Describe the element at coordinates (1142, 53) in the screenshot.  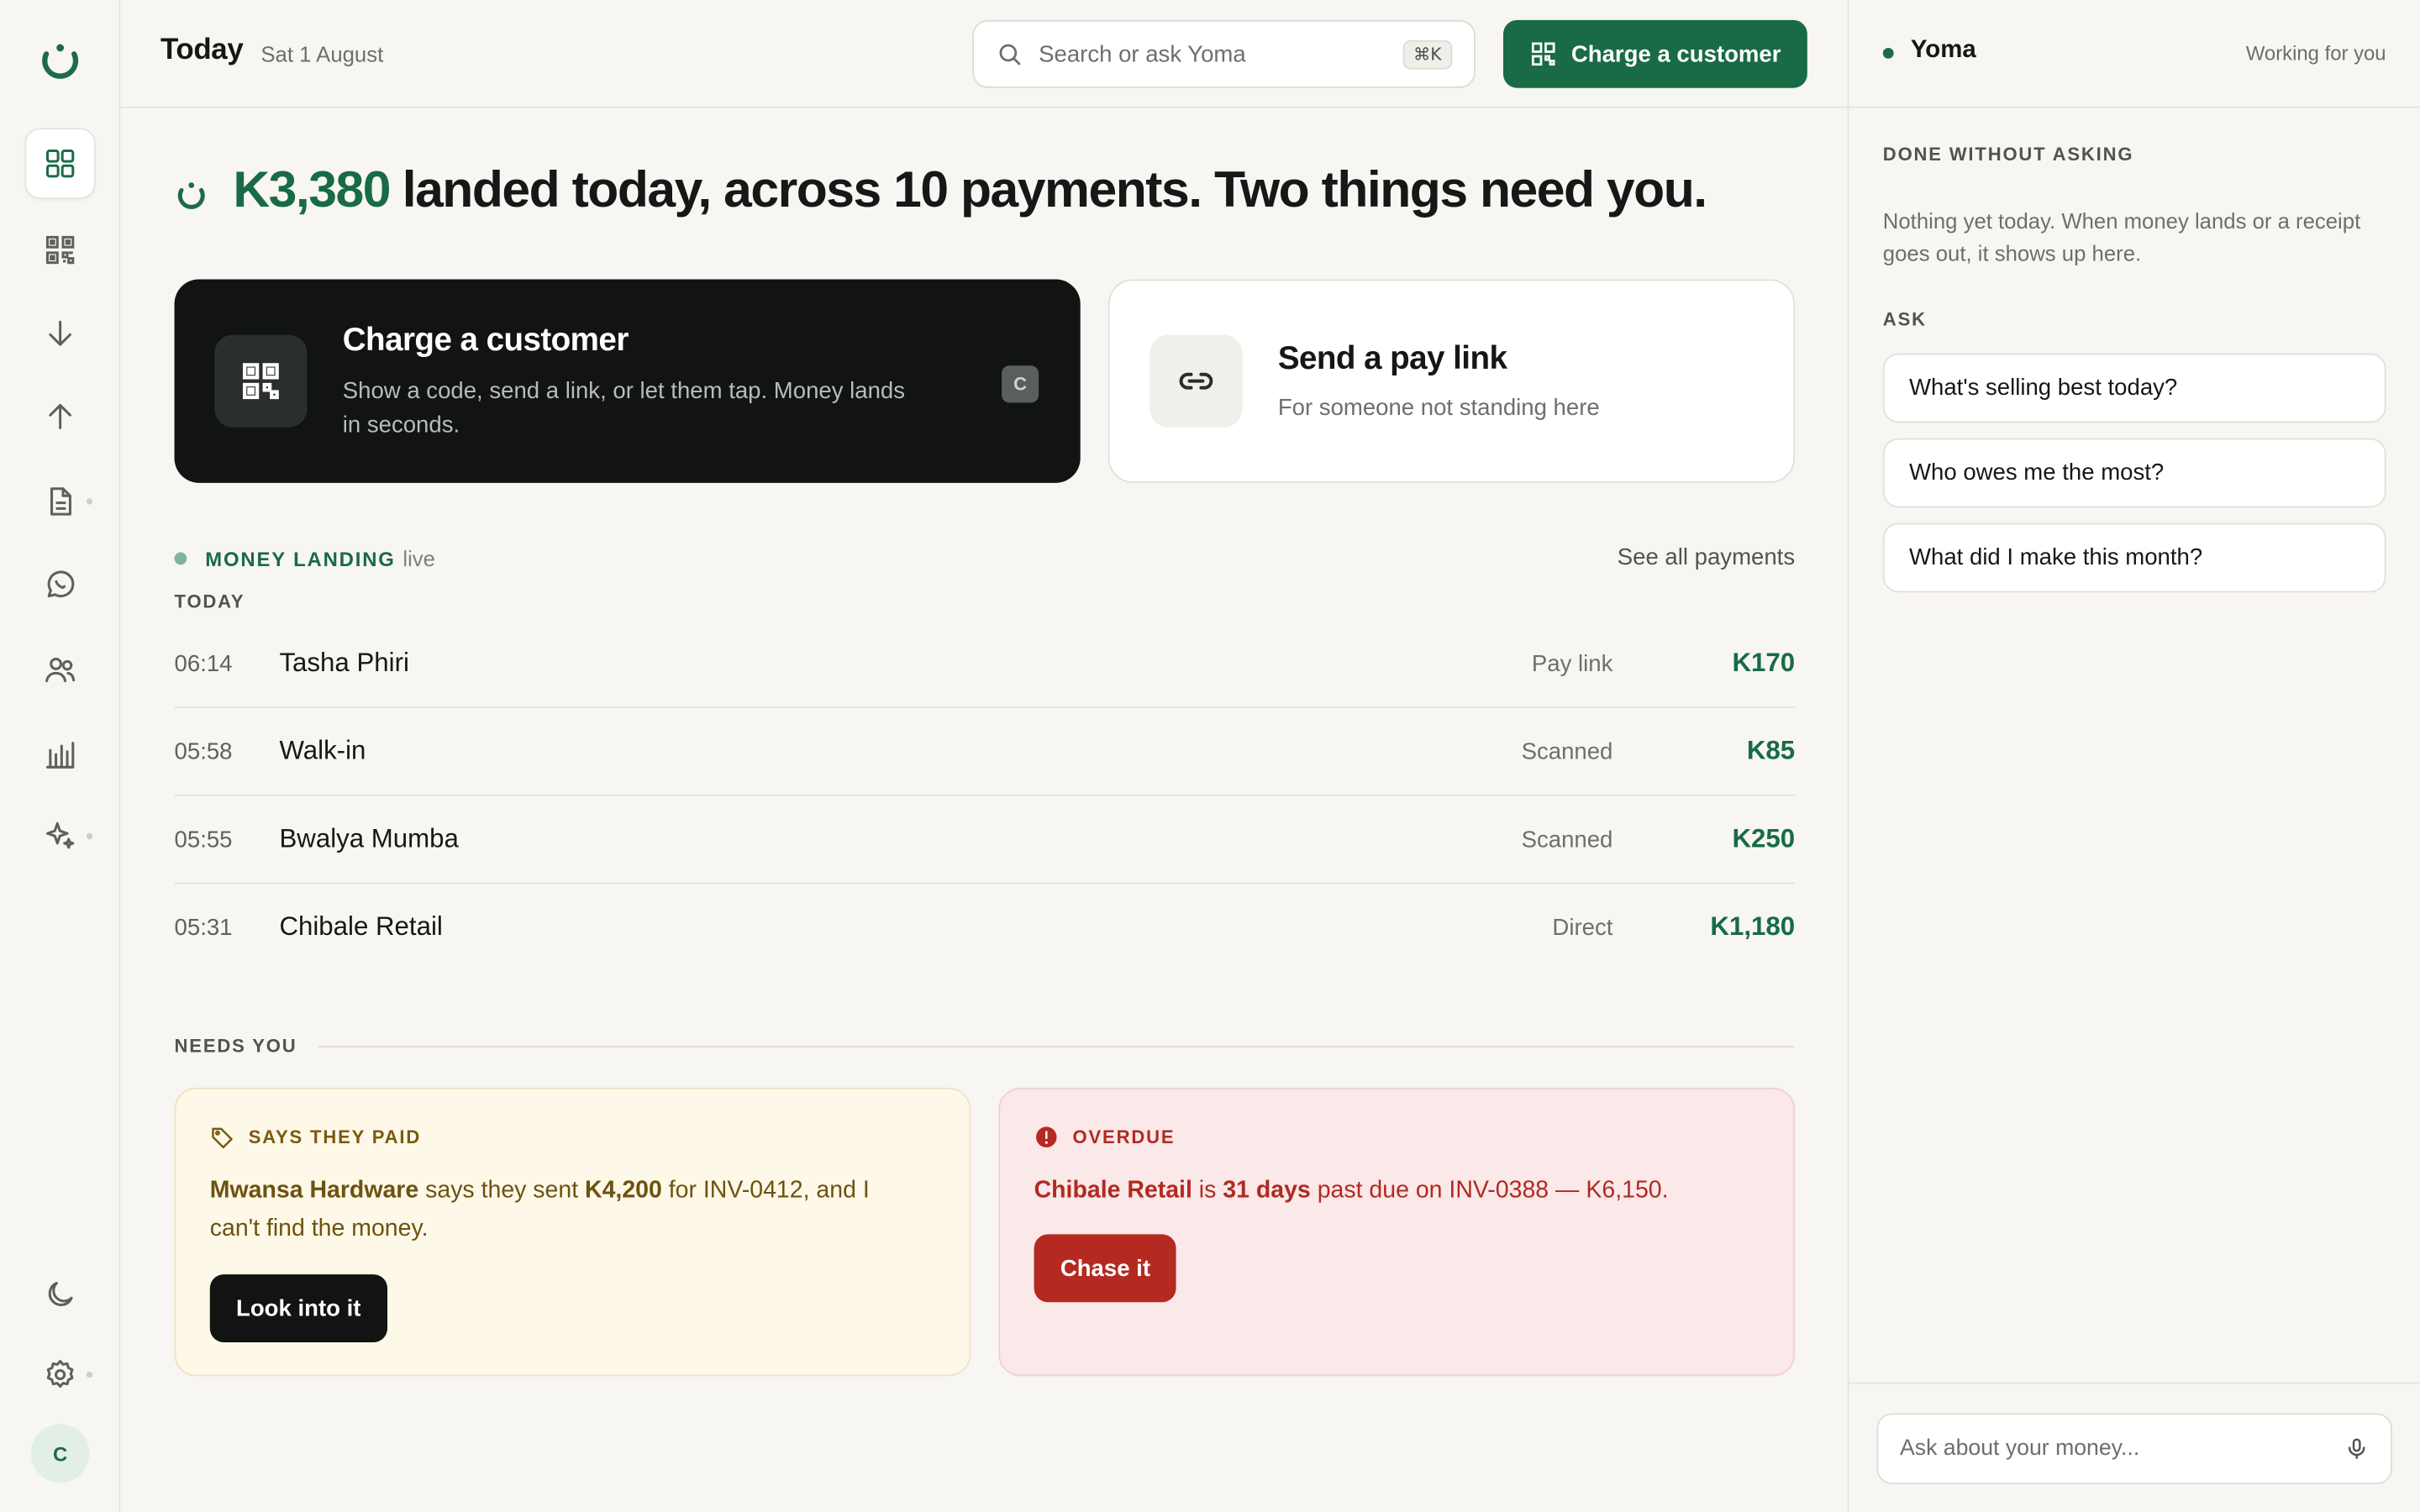
I see `search-placeholder: Search or ask Yoma` at that location.